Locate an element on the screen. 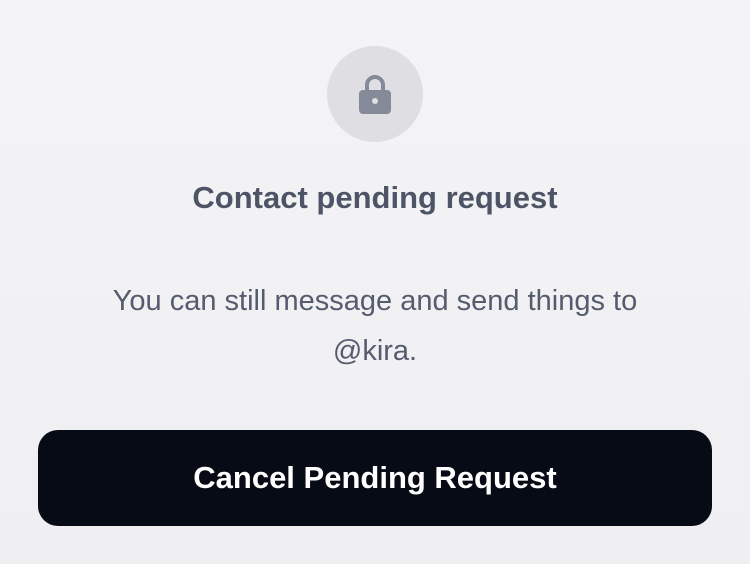  lock-icon-badge is located at coordinates (375, 94).